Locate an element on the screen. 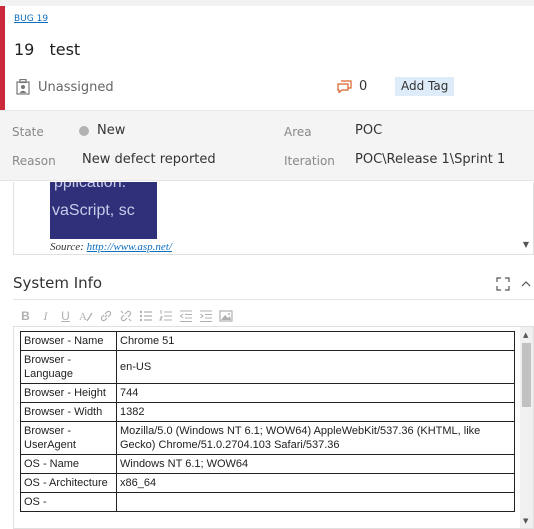 This screenshot has width=534, height=529. table-row: OS - Architecture x86_64 is located at coordinates (267, 483).